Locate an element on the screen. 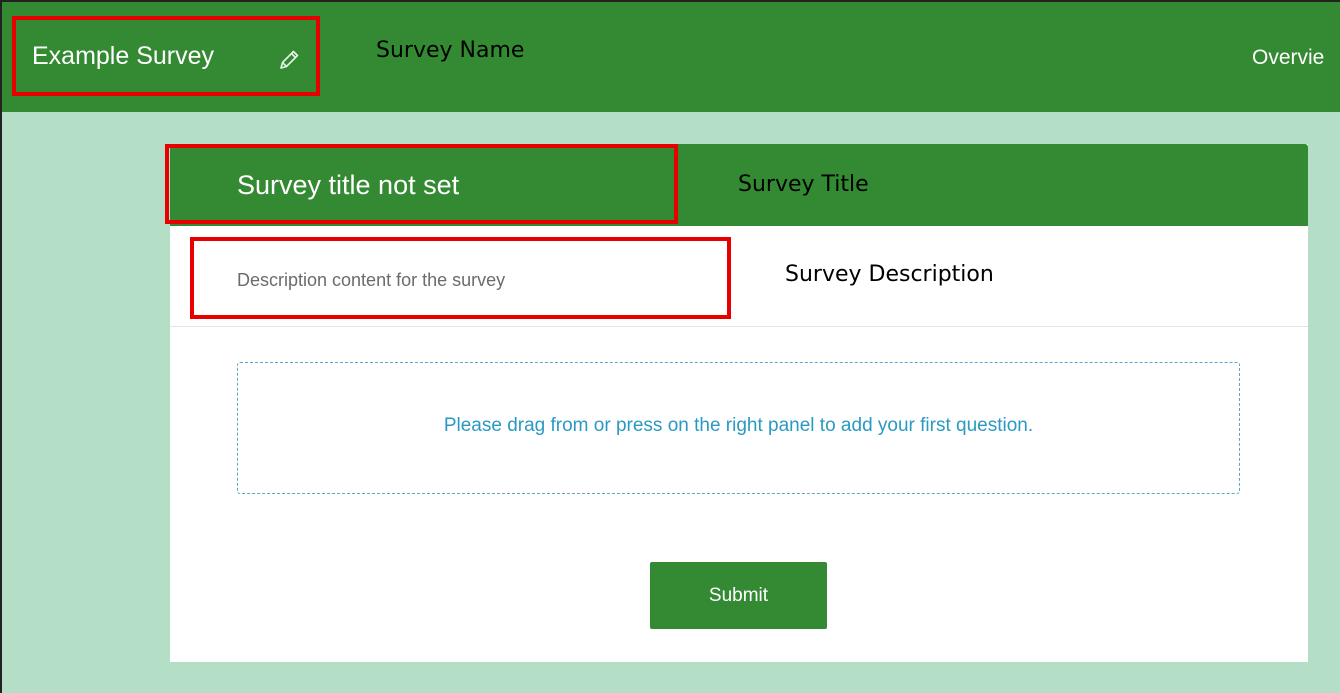 This screenshot has width=1340, height=693. survey-card-header: Survey title not set Survey Title is located at coordinates (739, 185).